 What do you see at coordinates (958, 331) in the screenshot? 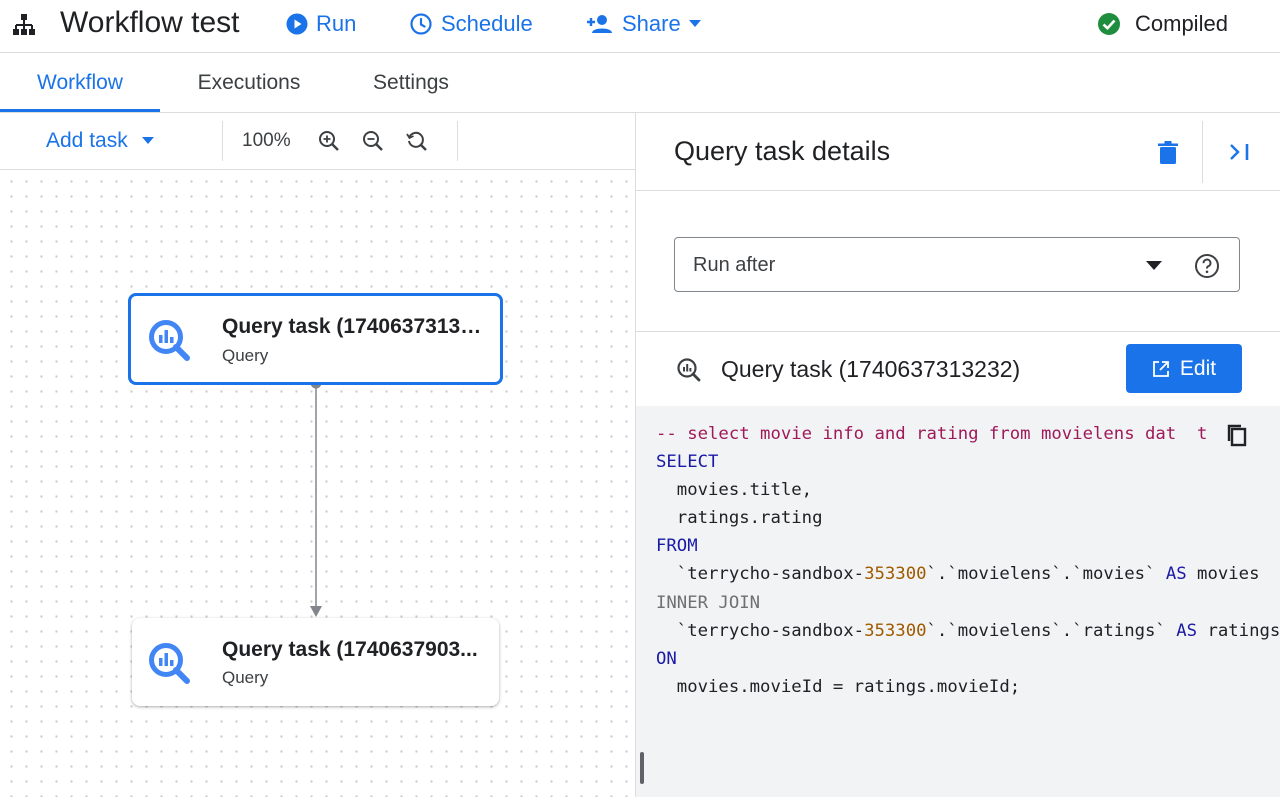
I see `section-divider` at bounding box center [958, 331].